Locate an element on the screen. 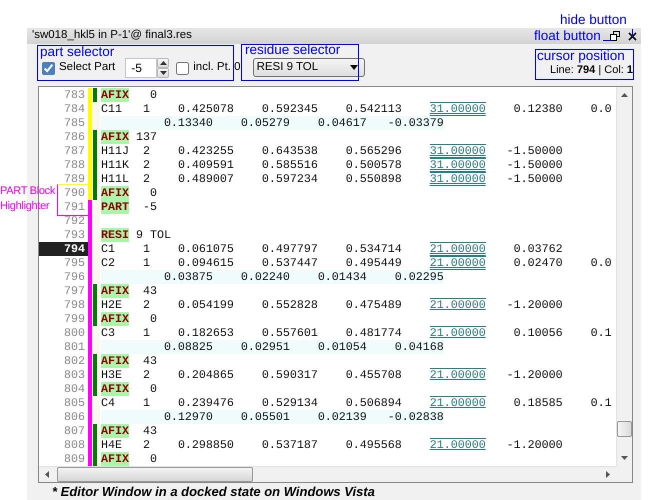  atom-value: 0.529134 is located at coordinates (289, 403).